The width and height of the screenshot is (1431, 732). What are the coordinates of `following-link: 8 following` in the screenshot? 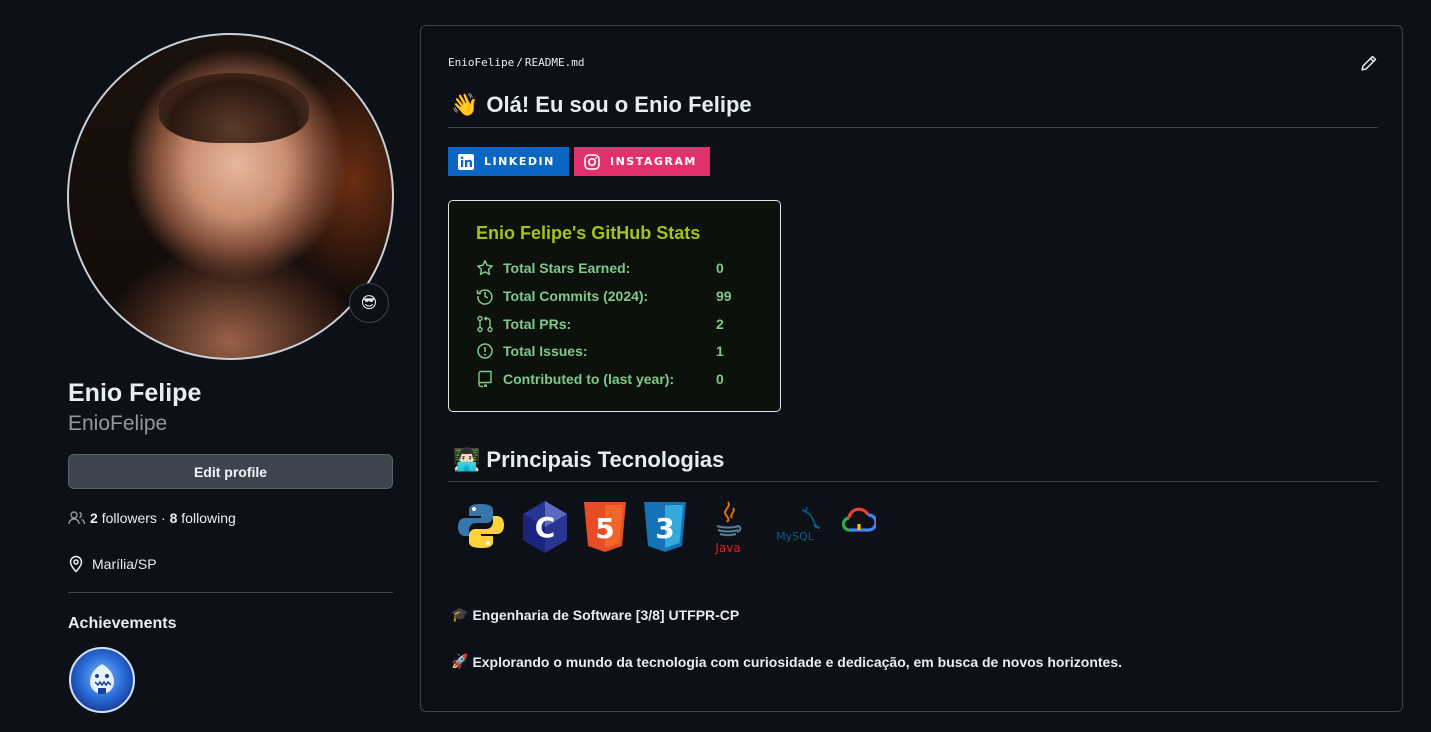 It's located at (203, 518).